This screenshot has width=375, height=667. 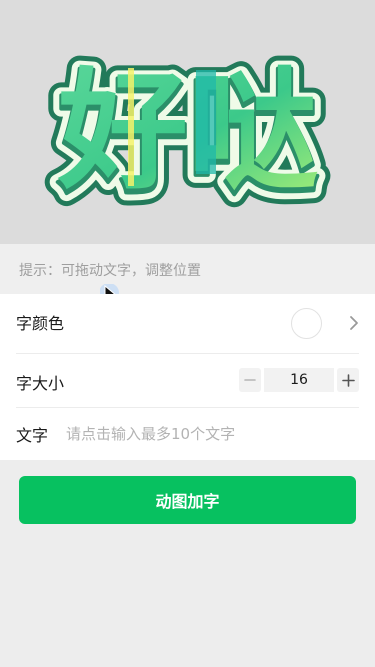 What do you see at coordinates (32, 435) in the screenshot?
I see `text-label: 文字` at bounding box center [32, 435].